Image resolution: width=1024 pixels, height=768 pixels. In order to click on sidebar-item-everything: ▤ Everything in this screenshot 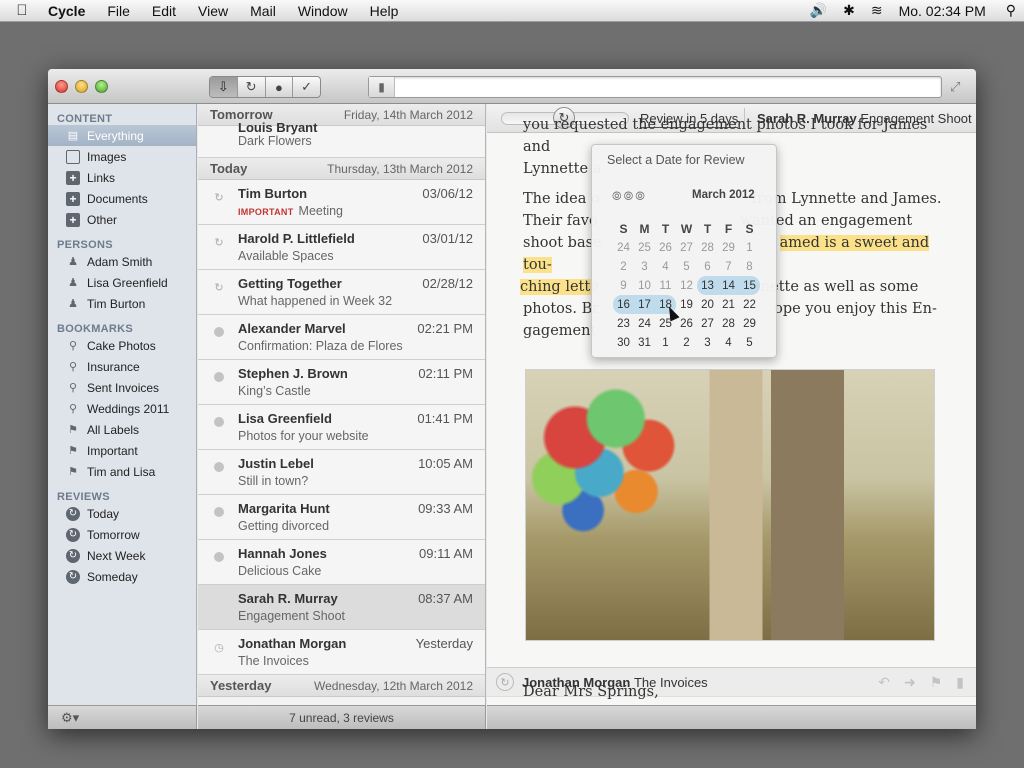, I will do `click(122, 135)`.